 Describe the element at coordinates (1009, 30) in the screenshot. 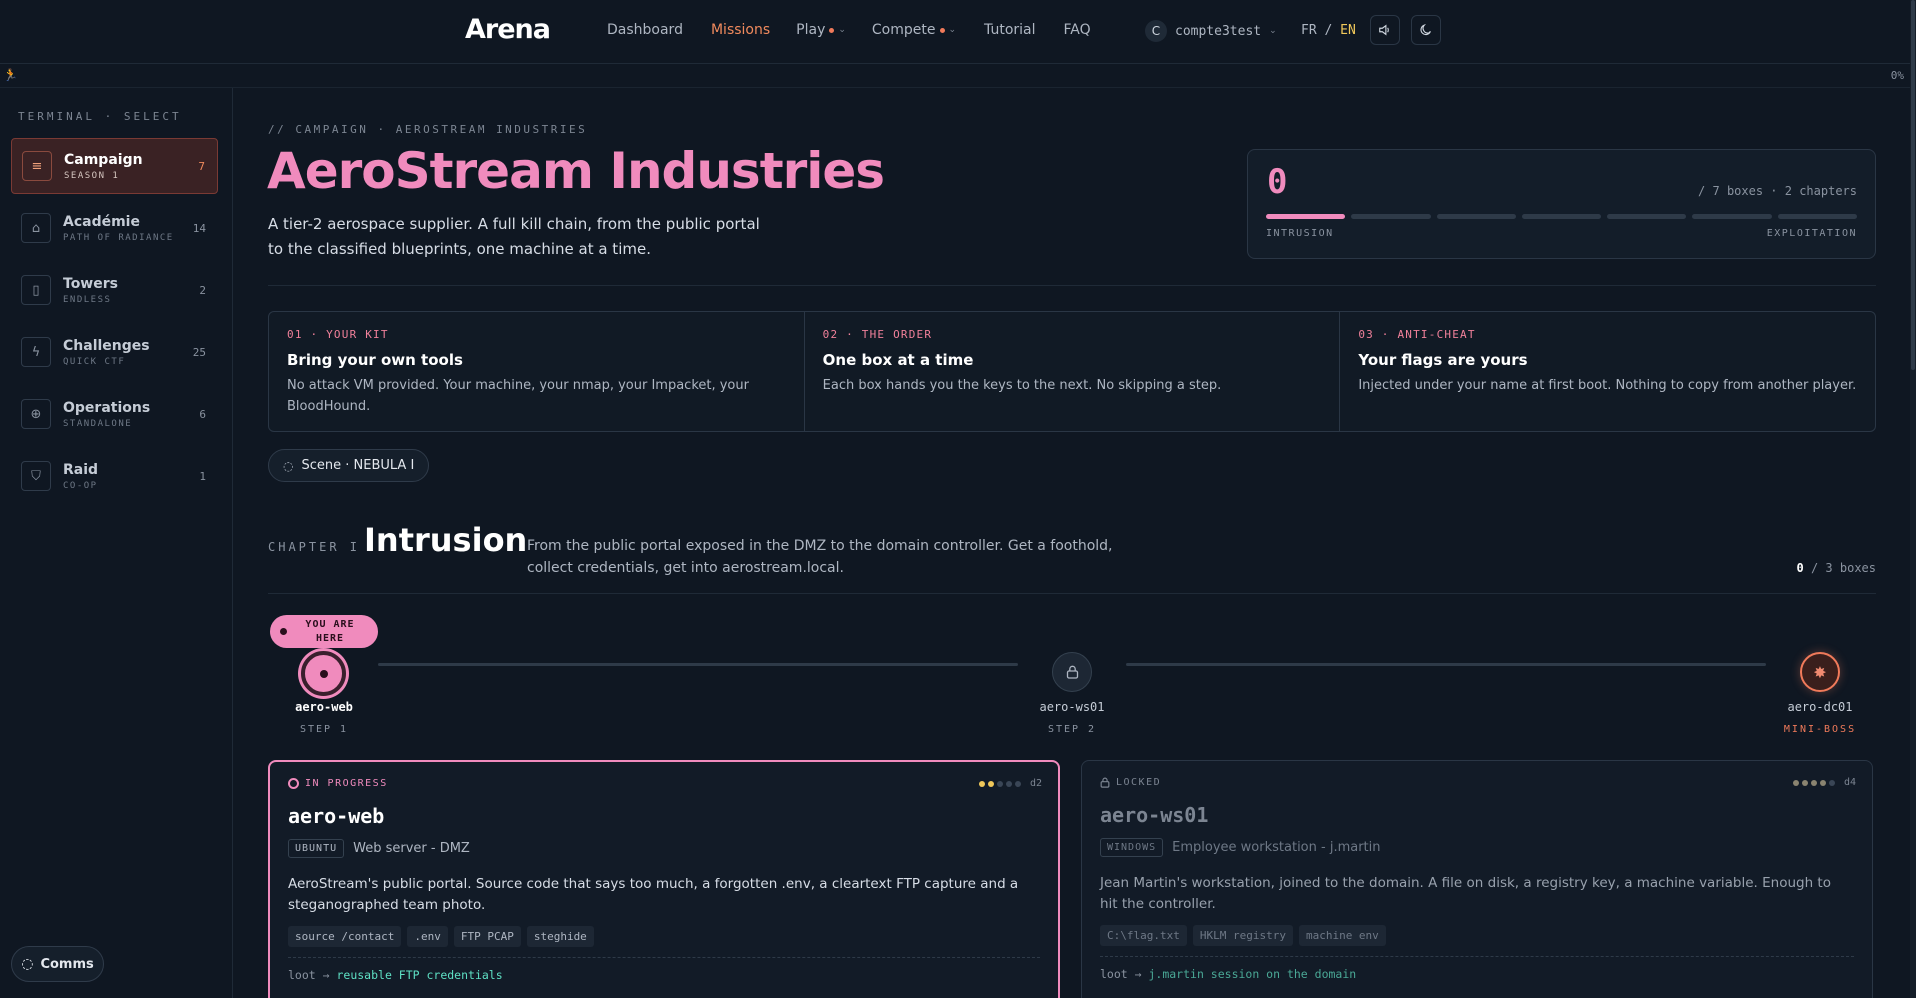

I see `nav-tutorial: Tutorial` at that location.